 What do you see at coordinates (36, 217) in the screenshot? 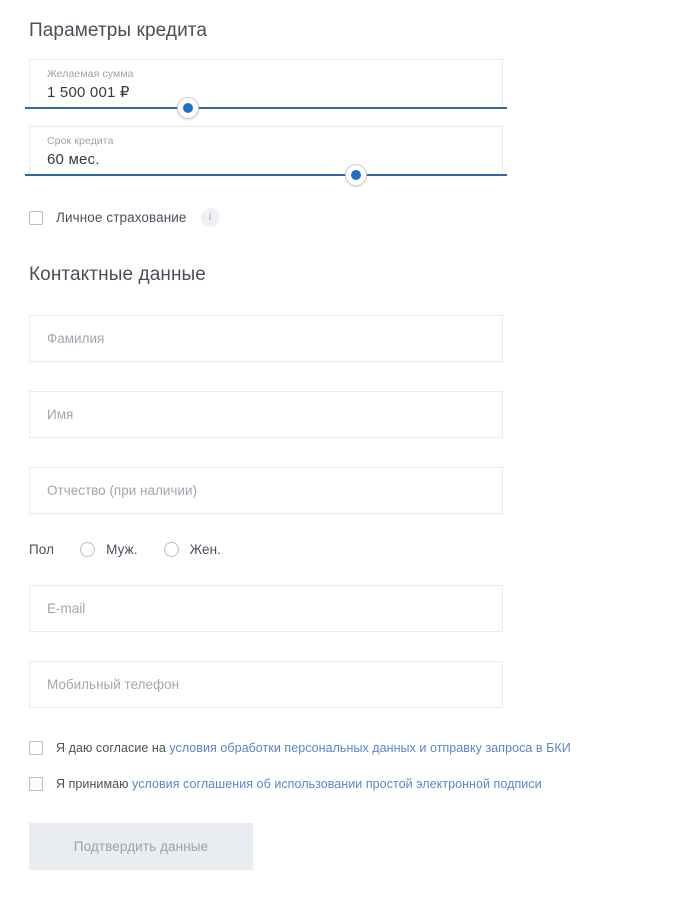
I see `insurance-checkbox` at bounding box center [36, 217].